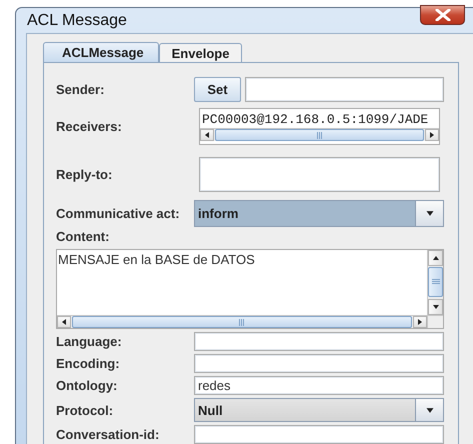 This screenshot has width=473, height=444. Describe the element at coordinates (101, 52) in the screenshot. I see `tab: ACLMessage` at that location.